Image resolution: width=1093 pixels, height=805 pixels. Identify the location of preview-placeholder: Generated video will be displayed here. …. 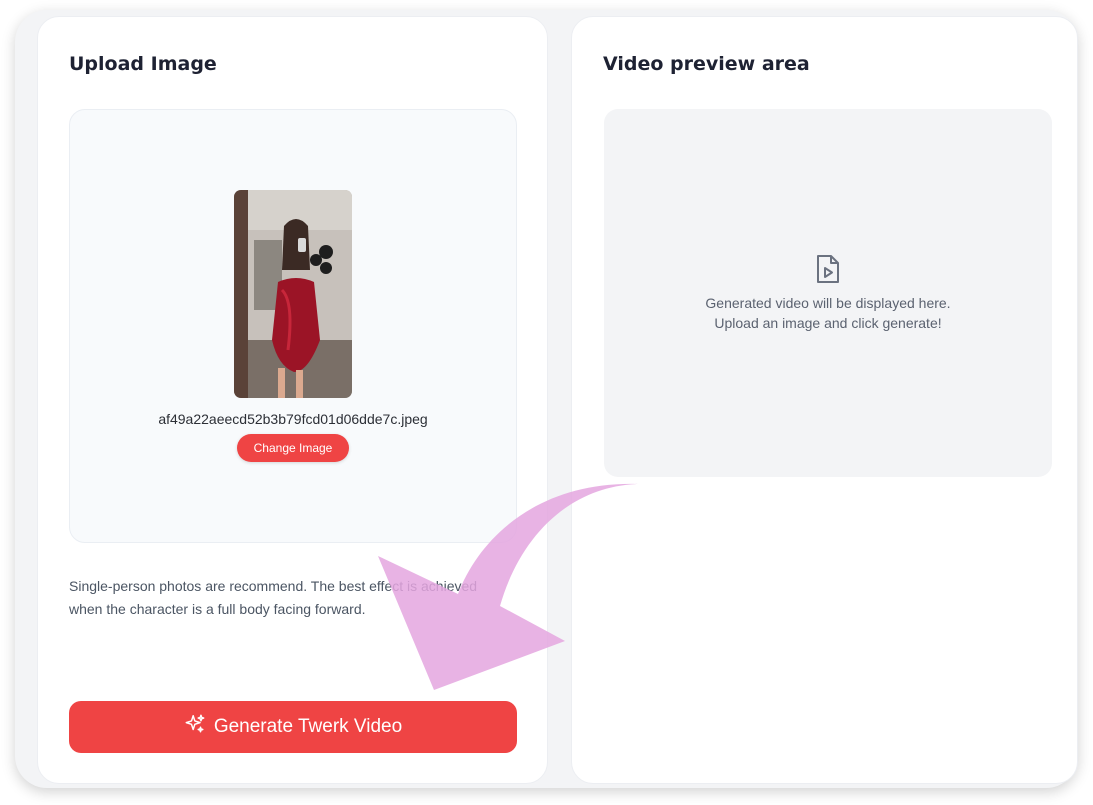
(828, 313).